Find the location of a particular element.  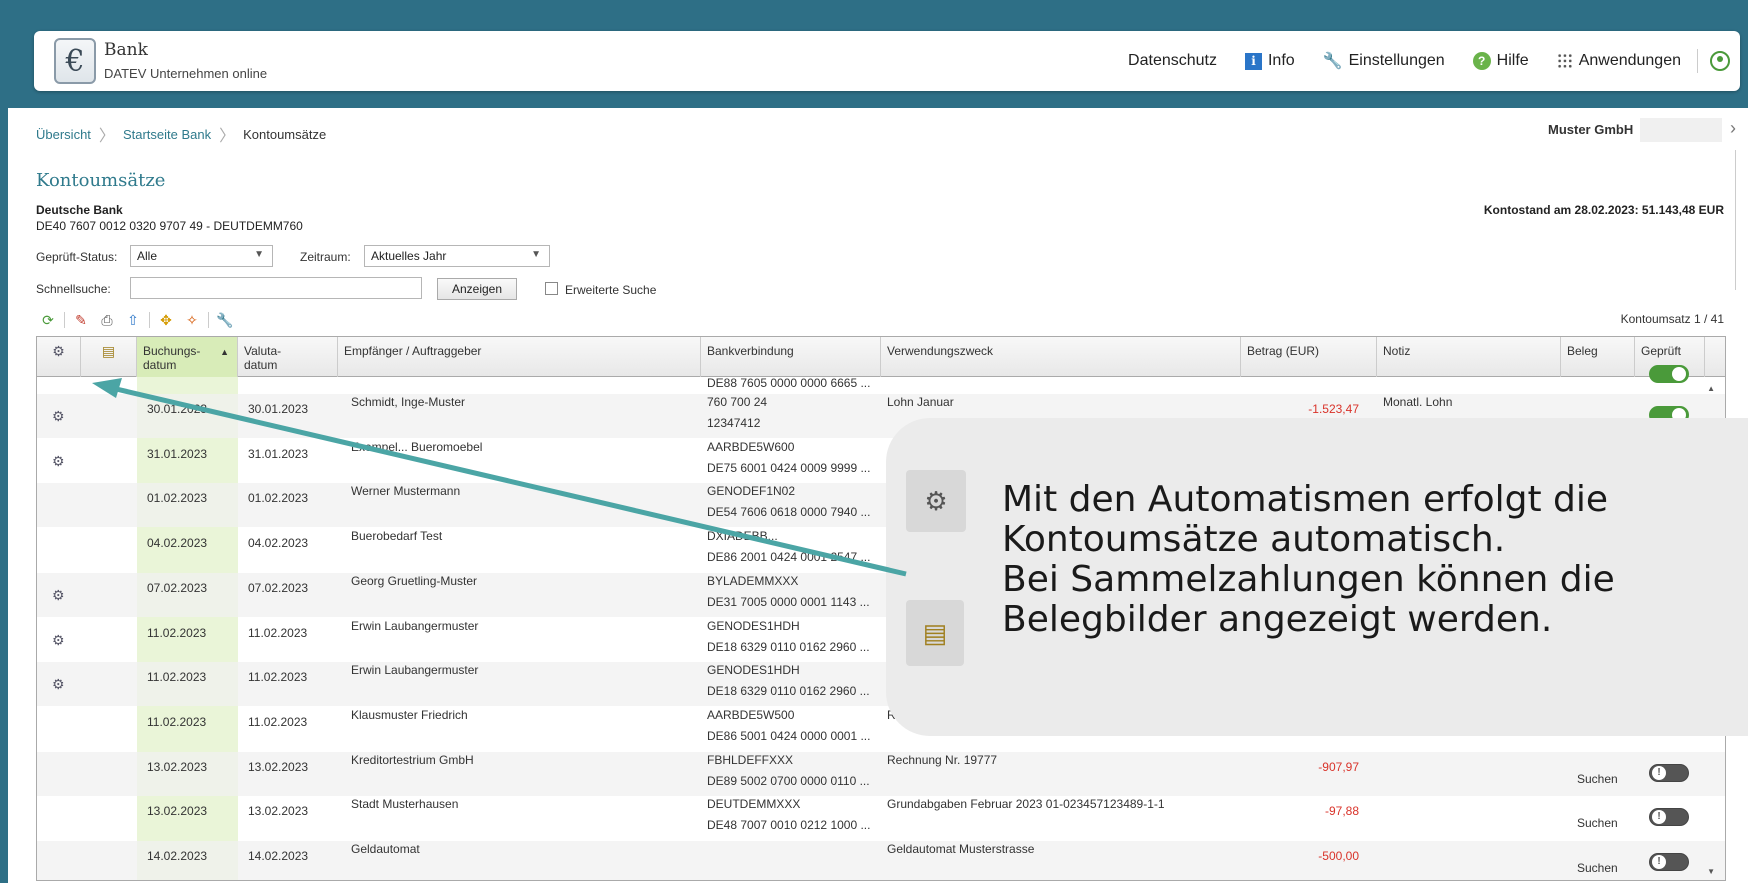

annotation-arrow is located at coordinates (499, 477).